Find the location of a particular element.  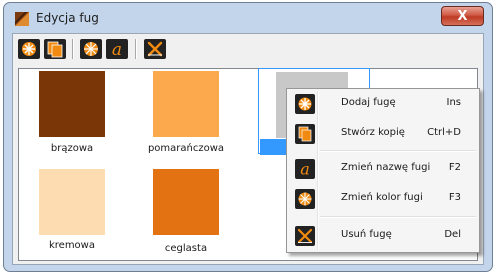

toolbar-rename-button: a is located at coordinates (117, 49).